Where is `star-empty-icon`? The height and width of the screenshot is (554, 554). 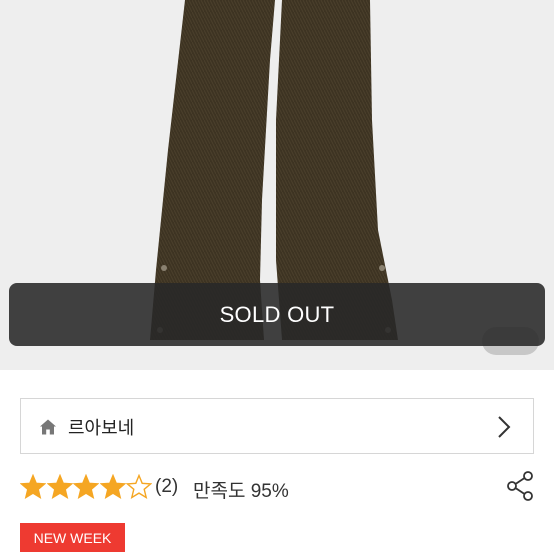
star-empty-icon is located at coordinates (139, 486).